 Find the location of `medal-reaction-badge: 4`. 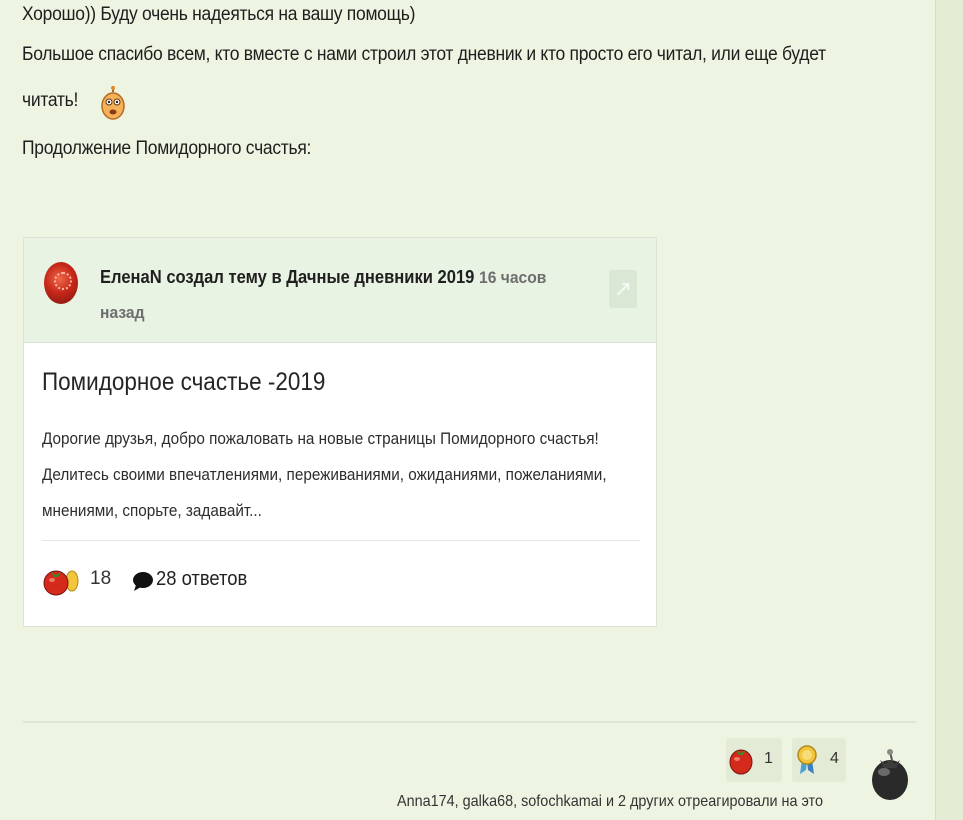

medal-reaction-badge: 4 is located at coordinates (819, 760).